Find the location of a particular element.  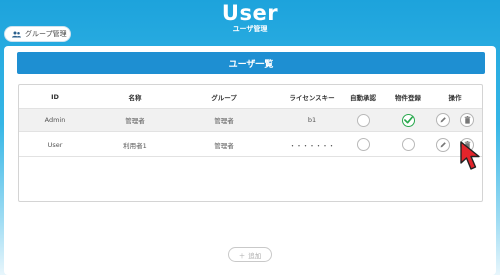

cell-name: 管理者 is located at coordinates (135, 121).